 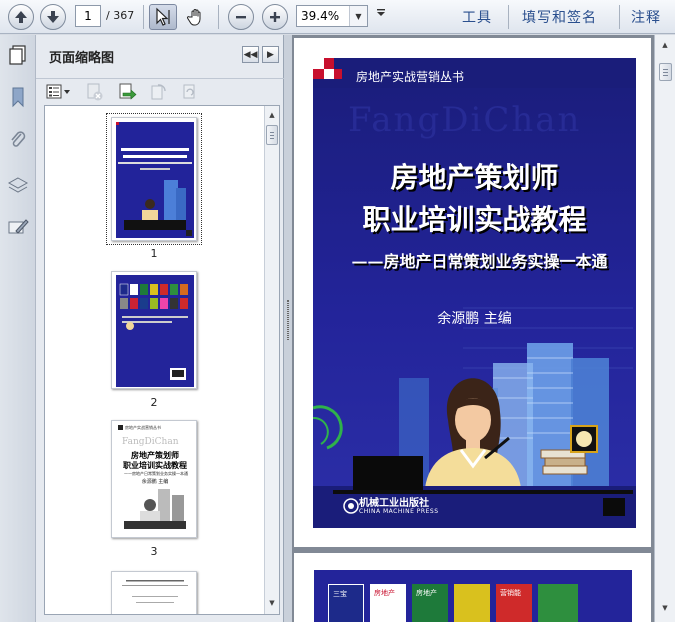 What do you see at coordinates (154, 402) in the screenshot?
I see `thumbnail-number: 2` at bounding box center [154, 402].